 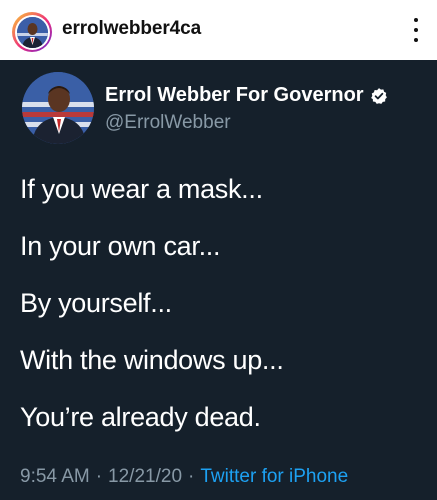 I want to click on tweet-date: 12/21/20, so click(x=145, y=476).